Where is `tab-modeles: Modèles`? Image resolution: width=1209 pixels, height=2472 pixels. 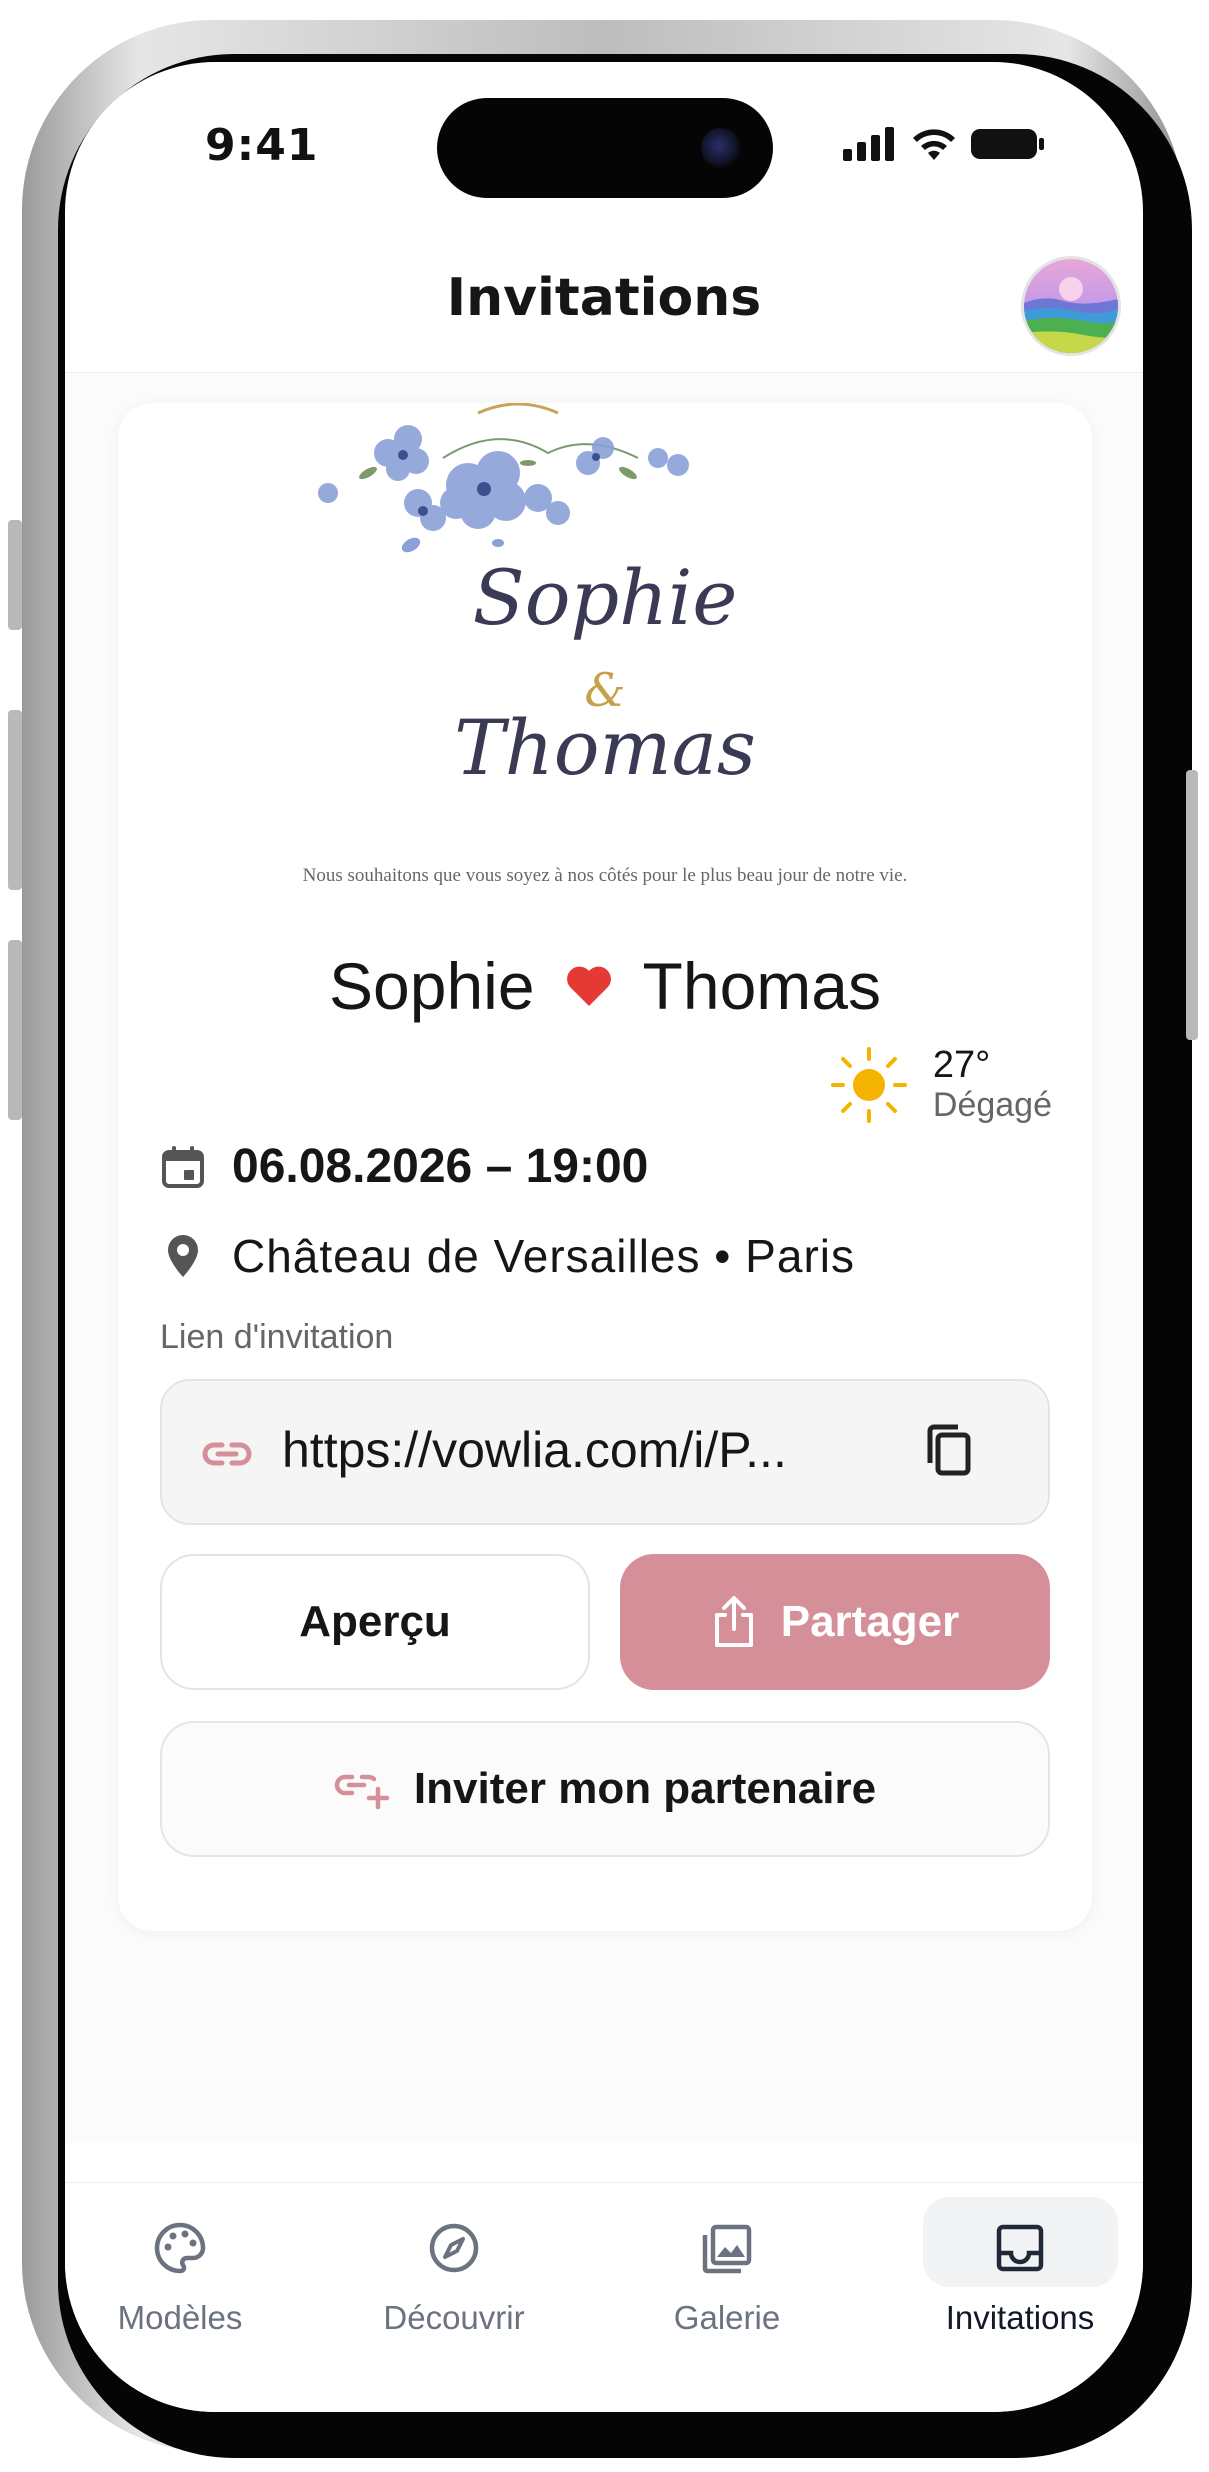
tab-modeles: Modèles is located at coordinates (185, 2273).